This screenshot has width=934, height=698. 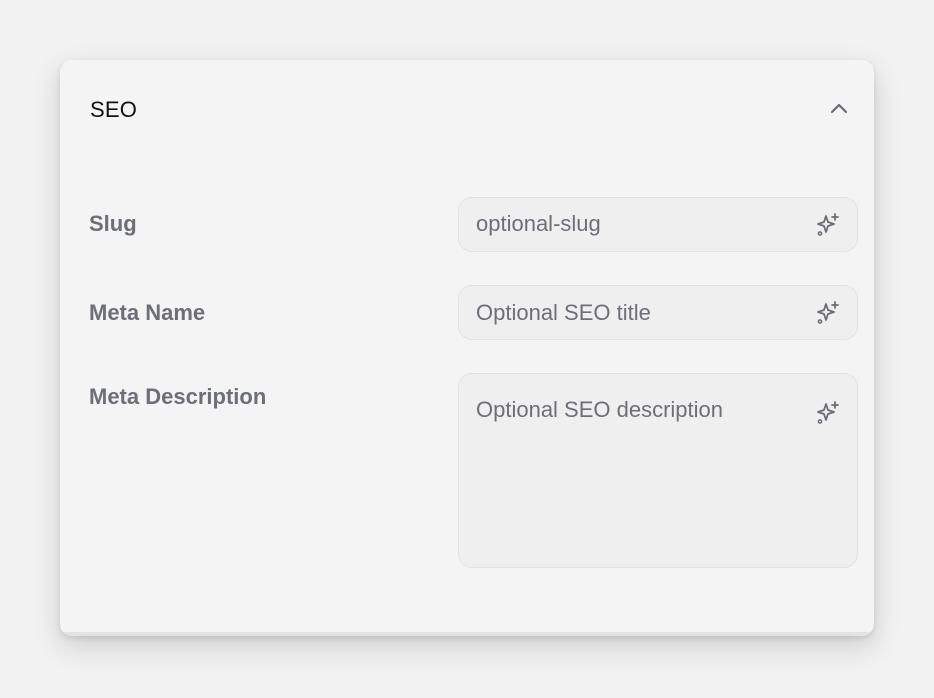 What do you see at coordinates (113, 223) in the screenshot?
I see `slug-label: Slug` at bounding box center [113, 223].